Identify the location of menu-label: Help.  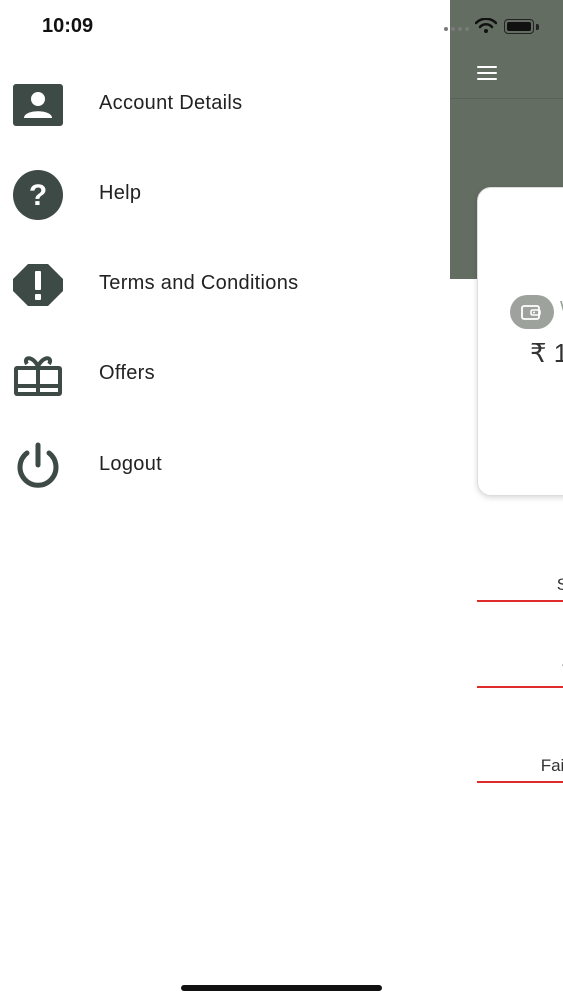
(120, 193).